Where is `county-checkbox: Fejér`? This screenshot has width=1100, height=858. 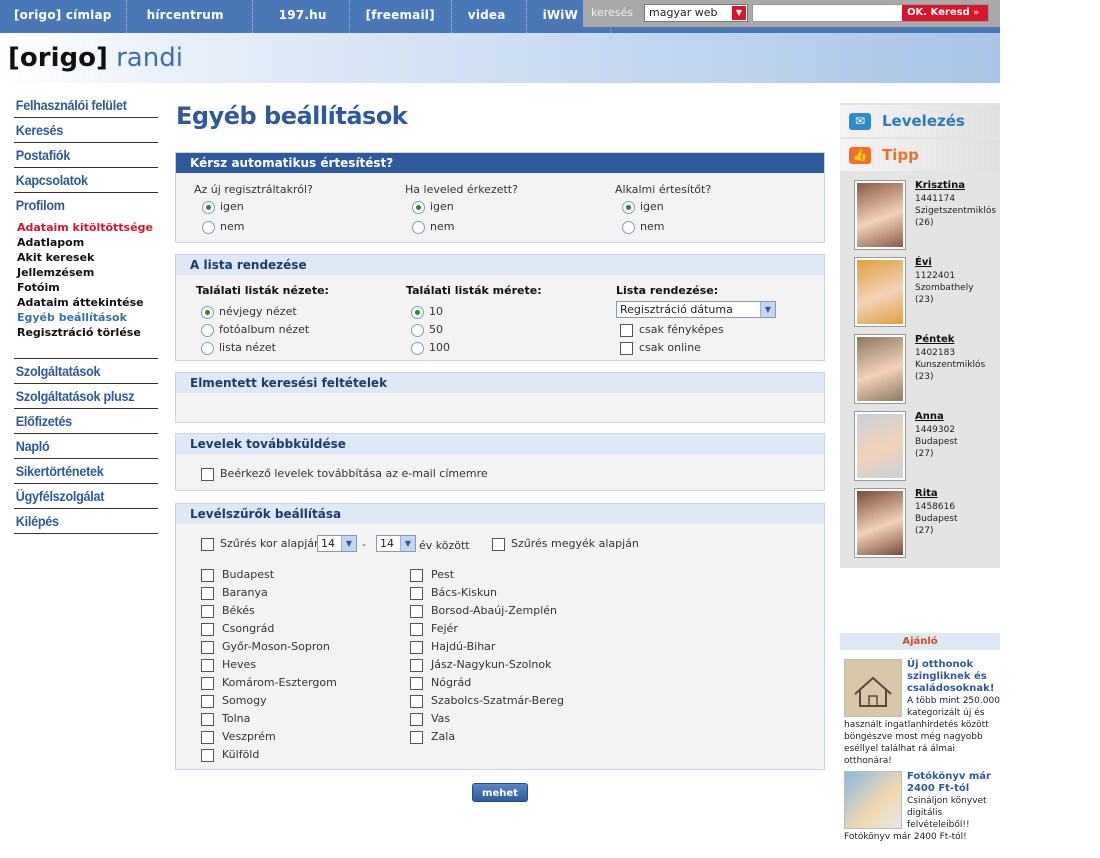 county-checkbox: Fejér is located at coordinates (434, 629).